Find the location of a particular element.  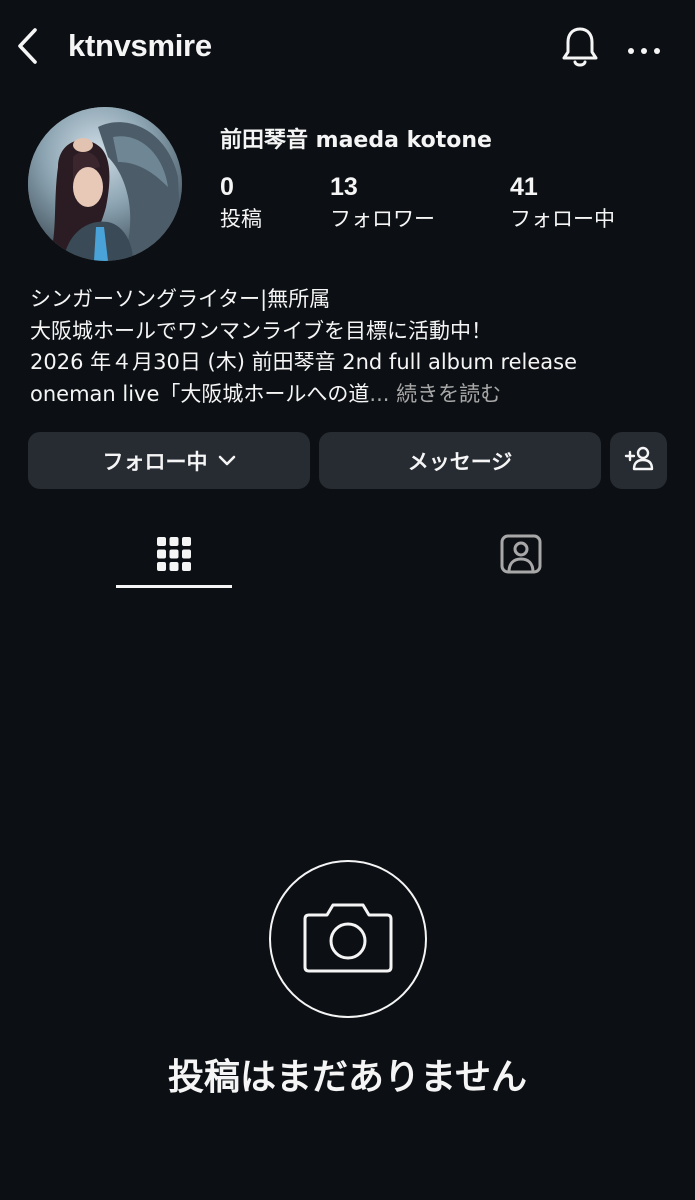

following-button-label: フォロー中 is located at coordinates (155, 461).